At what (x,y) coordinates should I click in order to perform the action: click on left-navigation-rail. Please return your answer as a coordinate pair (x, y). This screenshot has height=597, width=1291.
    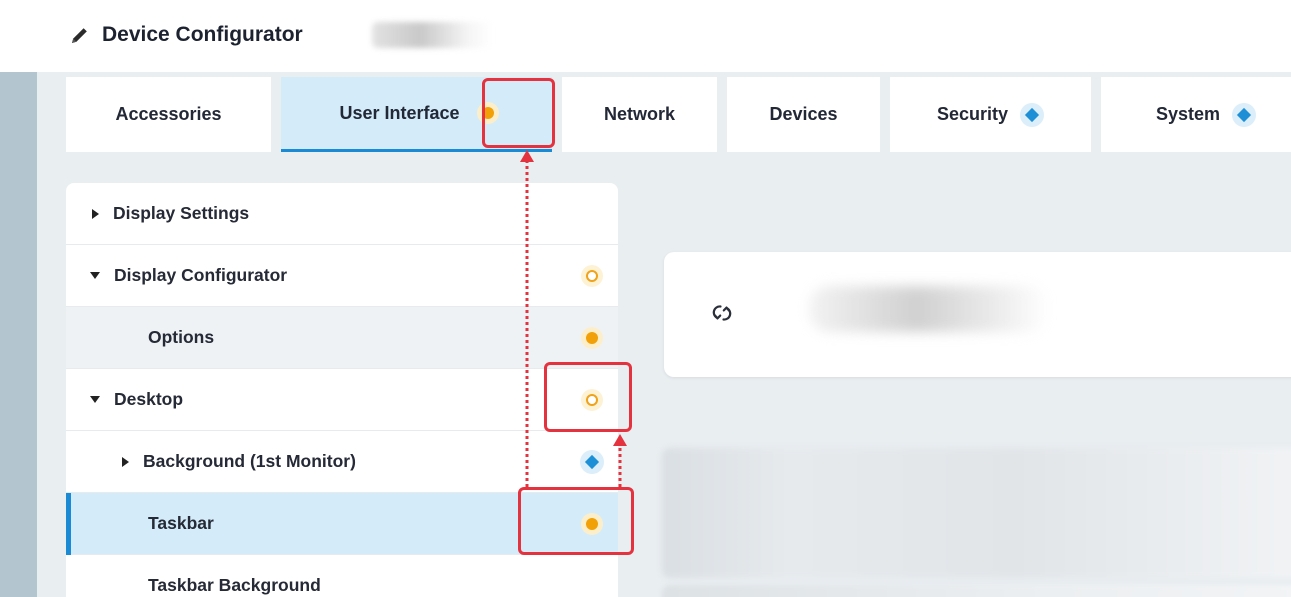
    Looking at the image, I should click on (18, 334).